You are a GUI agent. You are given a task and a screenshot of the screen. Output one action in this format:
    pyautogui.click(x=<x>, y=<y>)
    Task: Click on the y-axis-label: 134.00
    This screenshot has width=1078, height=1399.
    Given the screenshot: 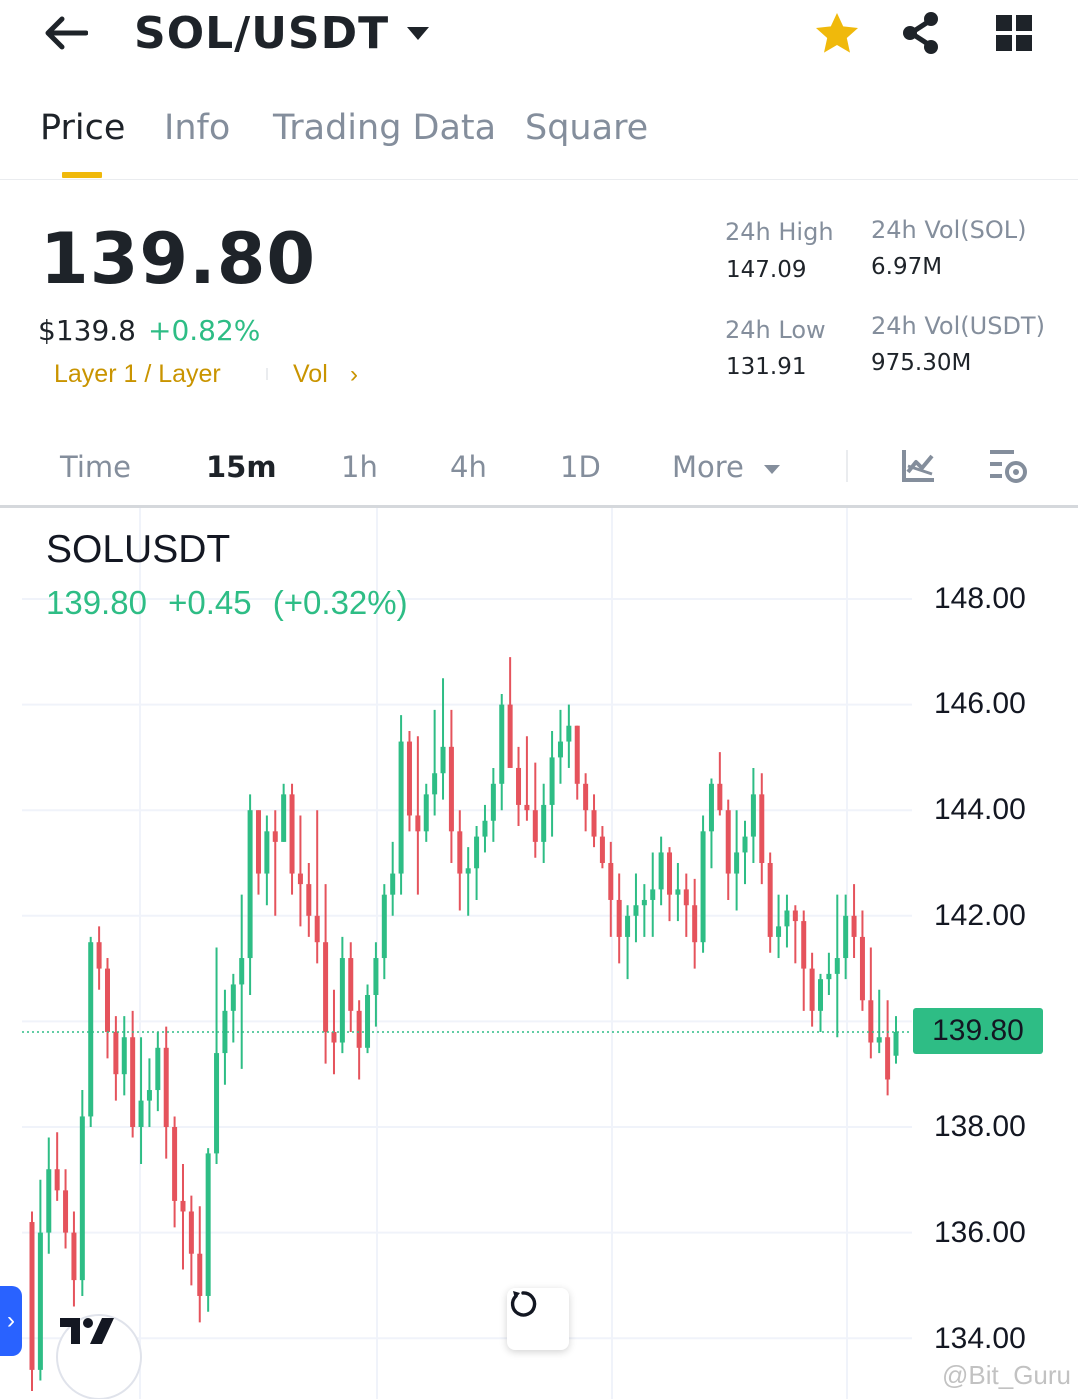 What is the action you would take?
    pyautogui.click(x=980, y=1338)
    